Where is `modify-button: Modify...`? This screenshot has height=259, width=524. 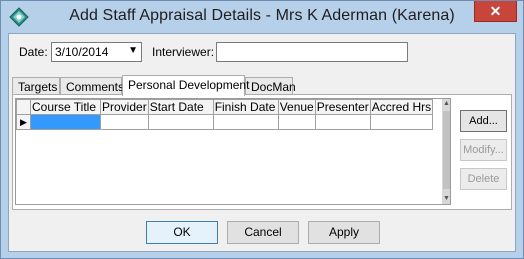
modify-button: Modify... is located at coordinates (483, 150).